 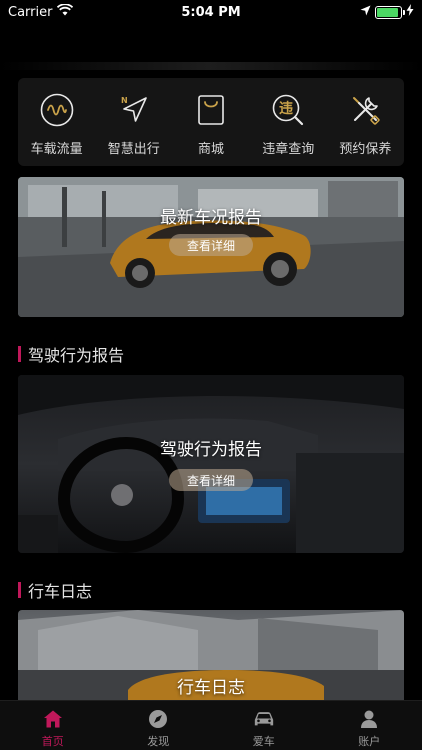 I want to click on banner-title: 驾驶行为报告, so click(x=211, y=450).